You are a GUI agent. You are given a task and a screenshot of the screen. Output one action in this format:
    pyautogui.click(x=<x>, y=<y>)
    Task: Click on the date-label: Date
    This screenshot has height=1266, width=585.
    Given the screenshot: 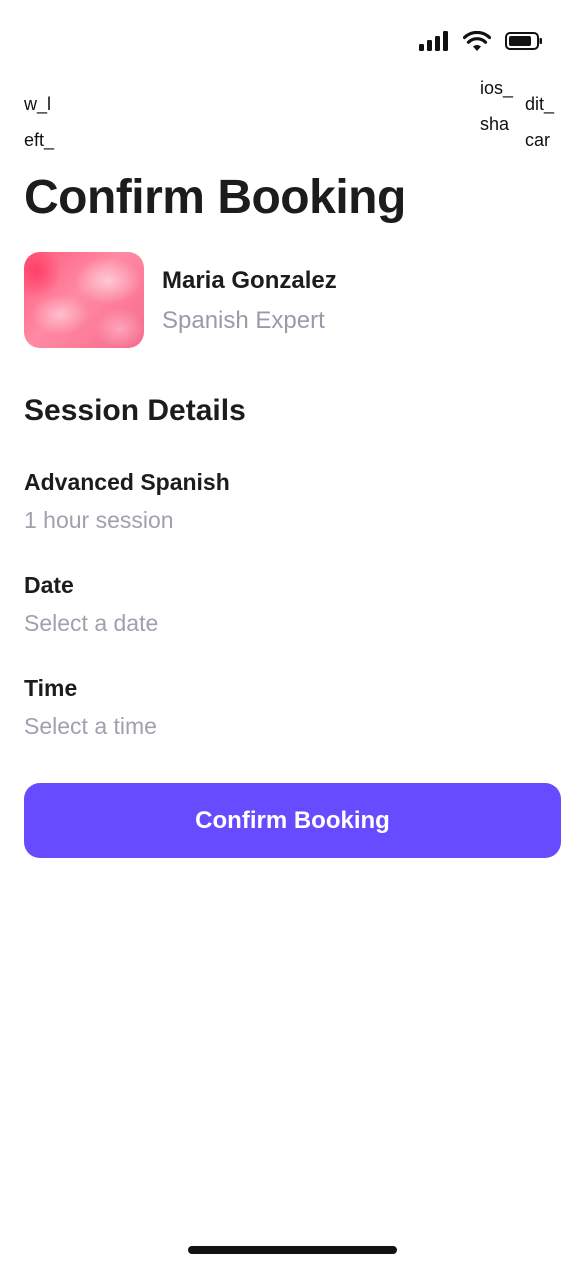 What is the action you would take?
    pyautogui.click(x=49, y=585)
    